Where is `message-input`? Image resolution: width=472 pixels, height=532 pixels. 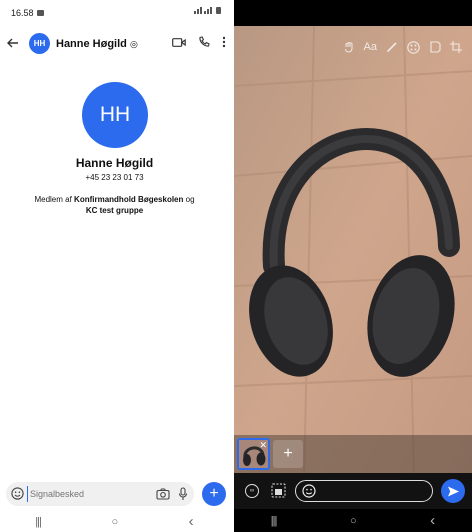 message-input is located at coordinates (82, 494).